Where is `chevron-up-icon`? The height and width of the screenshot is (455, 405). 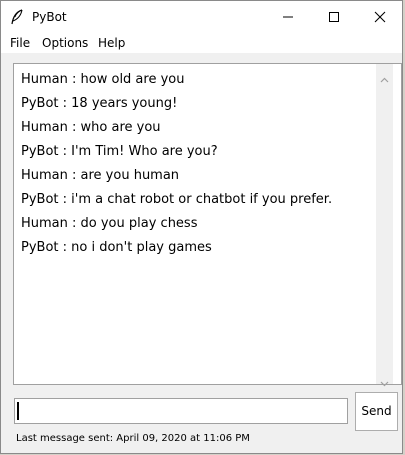
chevron-up-icon is located at coordinates (384, 77).